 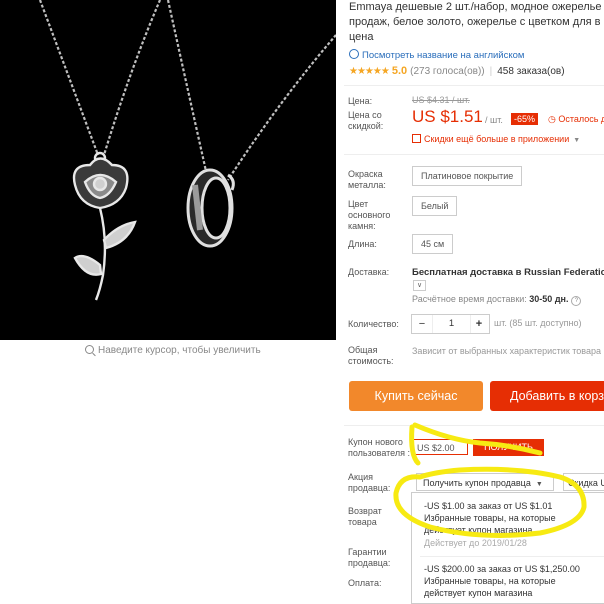 What do you see at coordinates (502, 569) in the screenshot?
I see `coupon-amount: -US $200.00 за заказ от US $1,250.00` at bounding box center [502, 569].